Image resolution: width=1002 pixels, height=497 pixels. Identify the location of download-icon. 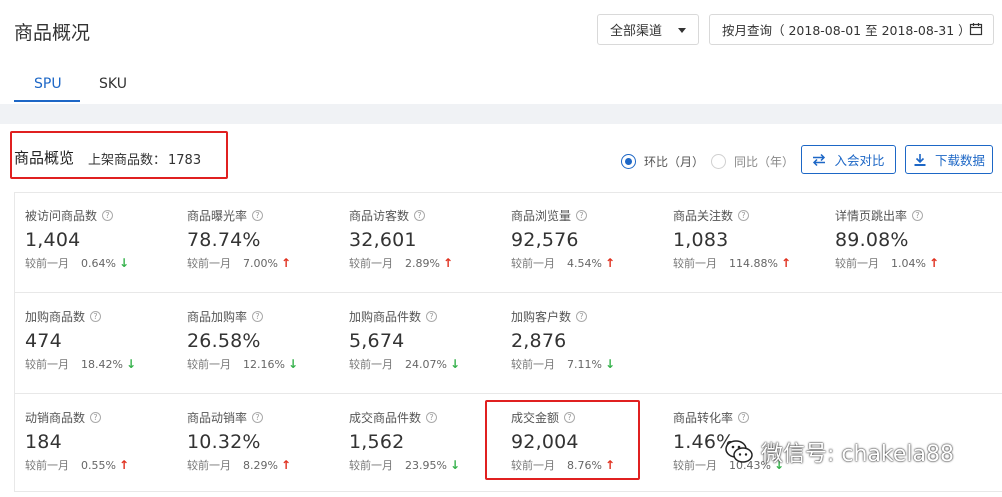
(920, 159).